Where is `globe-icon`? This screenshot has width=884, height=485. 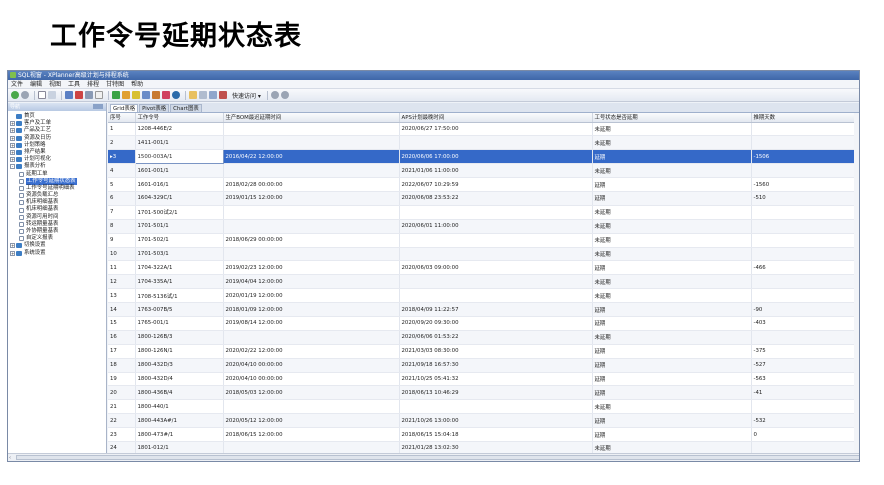
globe-icon is located at coordinates (176, 95).